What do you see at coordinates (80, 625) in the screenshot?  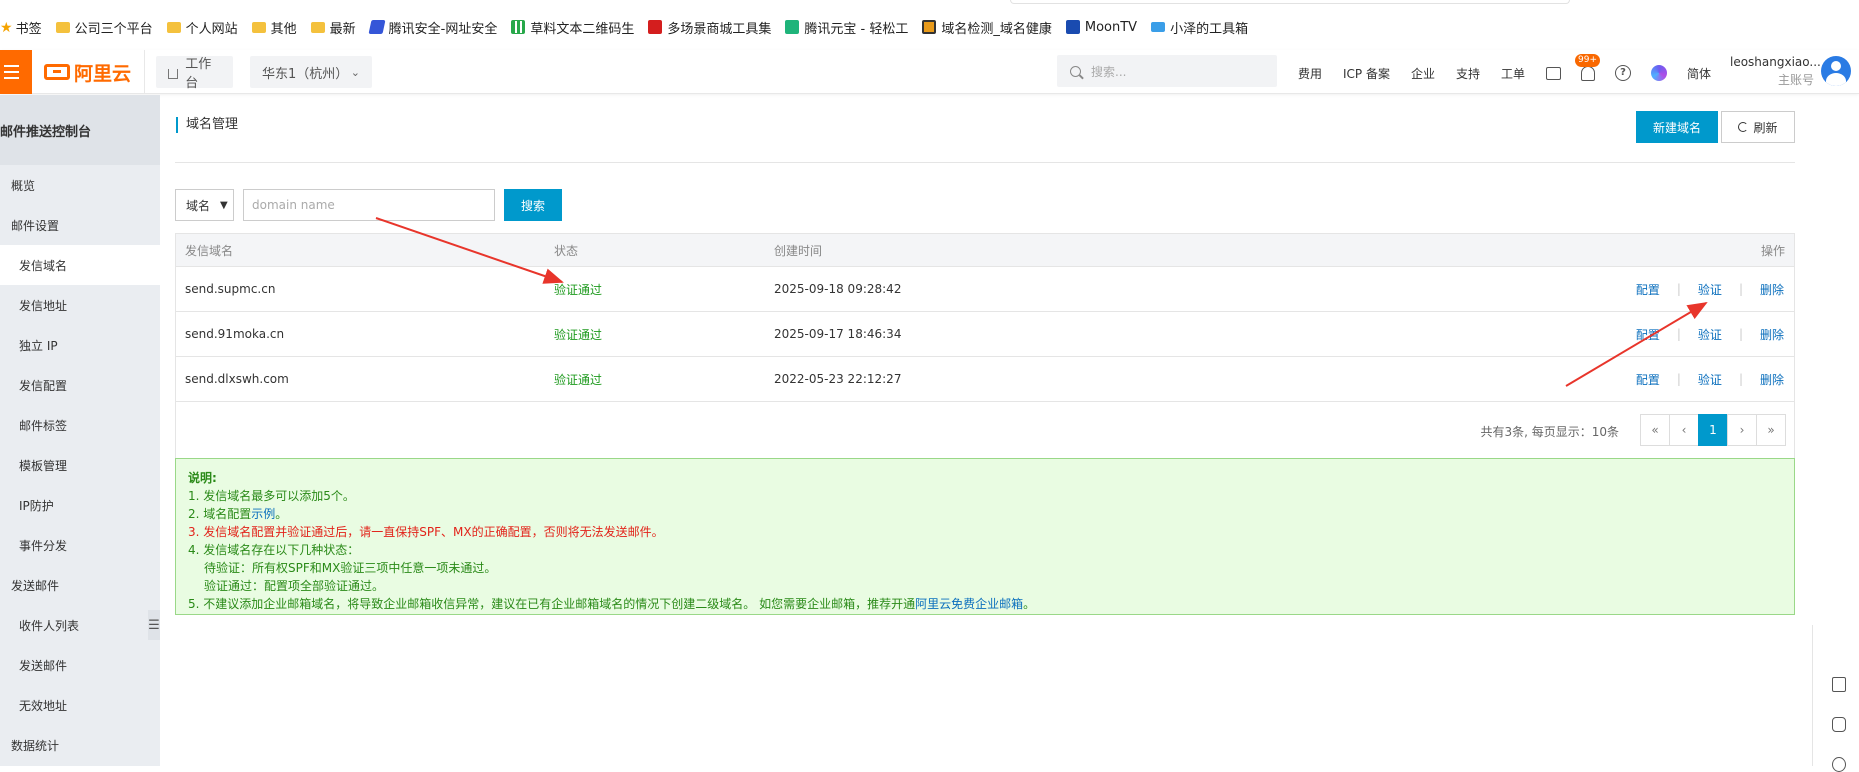 I see `sidebar-item: 收件人列表` at bounding box center [80, 625].